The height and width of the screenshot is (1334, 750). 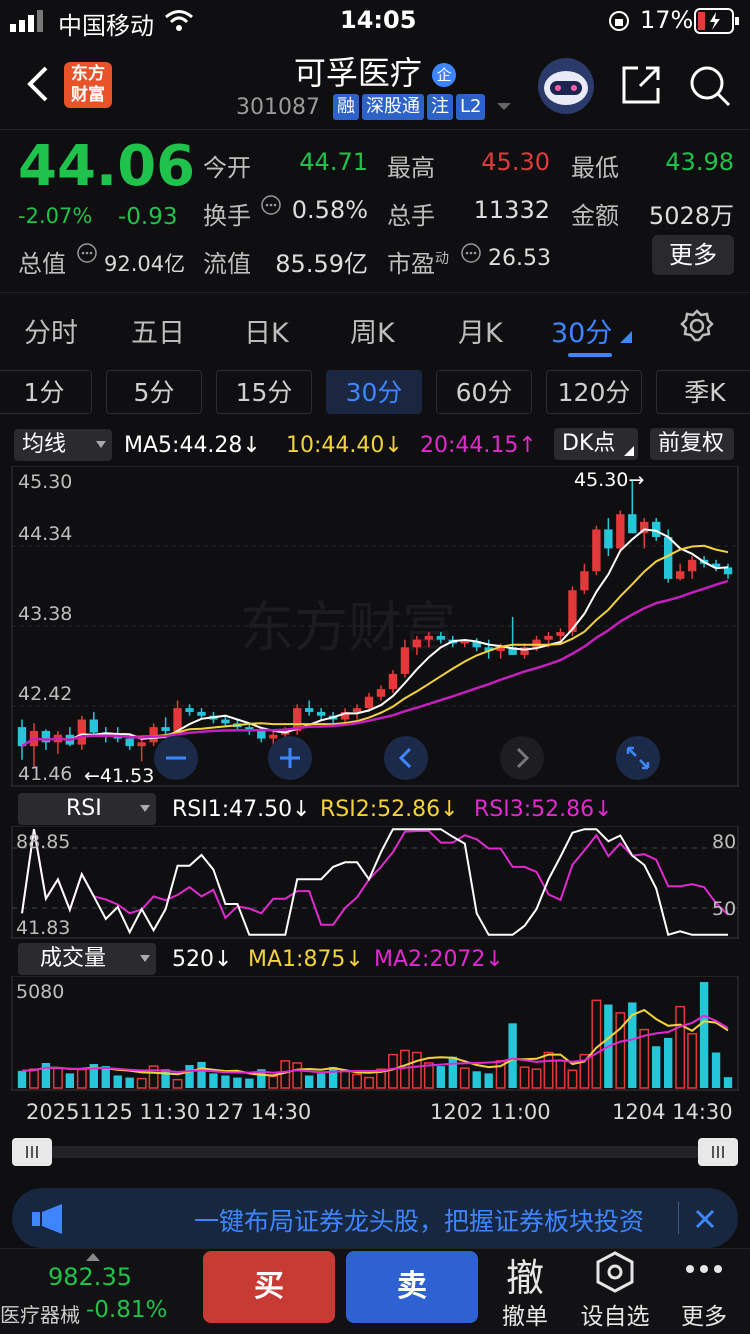 What do you see at coordinates (581, 330) in the screenshot?
I see `tab-30min: 30分` at bounding box center [581, 330].